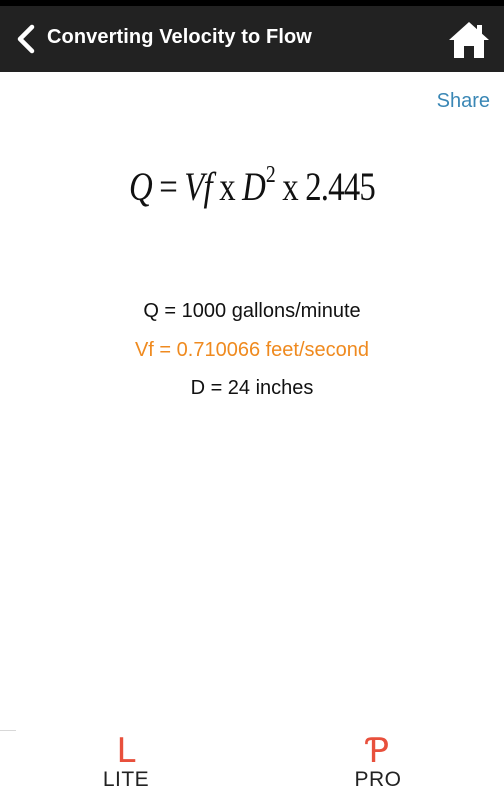  I want to click on formula-q: Q, so click(141, 186).